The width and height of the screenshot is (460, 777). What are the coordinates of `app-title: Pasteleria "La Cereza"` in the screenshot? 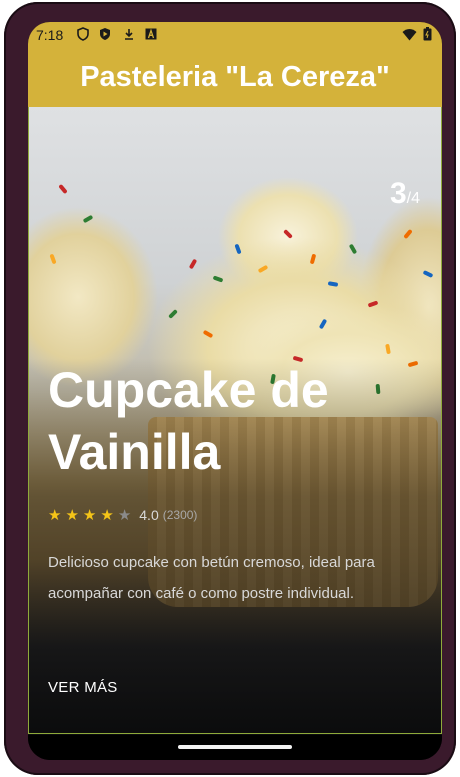 It's located at (235, 77).